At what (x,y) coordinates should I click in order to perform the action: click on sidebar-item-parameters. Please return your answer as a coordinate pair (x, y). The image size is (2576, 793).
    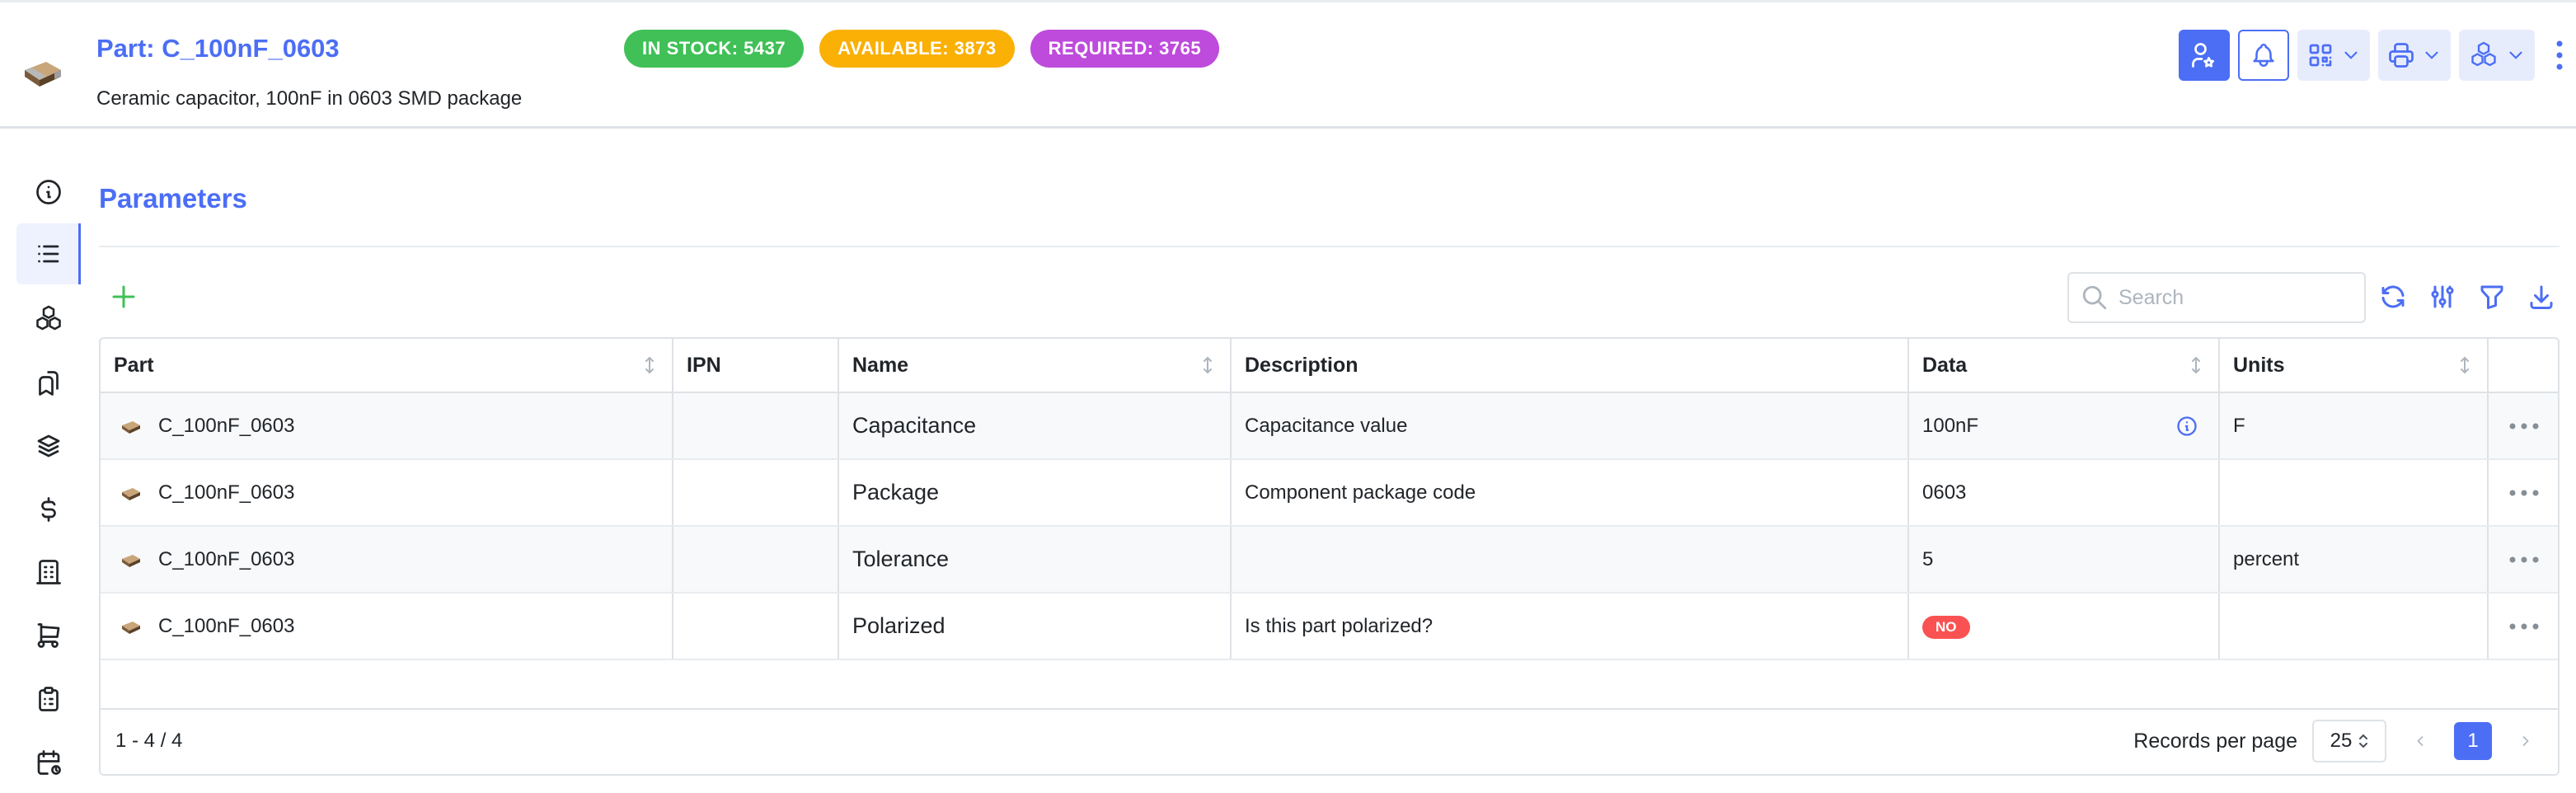
    Looking at the image, I should click on (48, 253).